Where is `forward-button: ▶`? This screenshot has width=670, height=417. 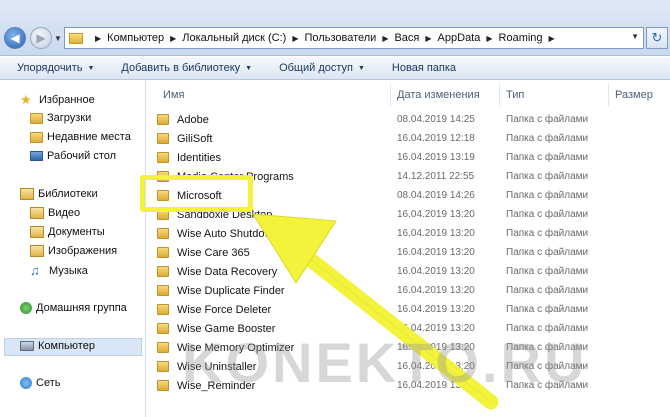 forward-button: ▶ is located at coordinates (41, 38).